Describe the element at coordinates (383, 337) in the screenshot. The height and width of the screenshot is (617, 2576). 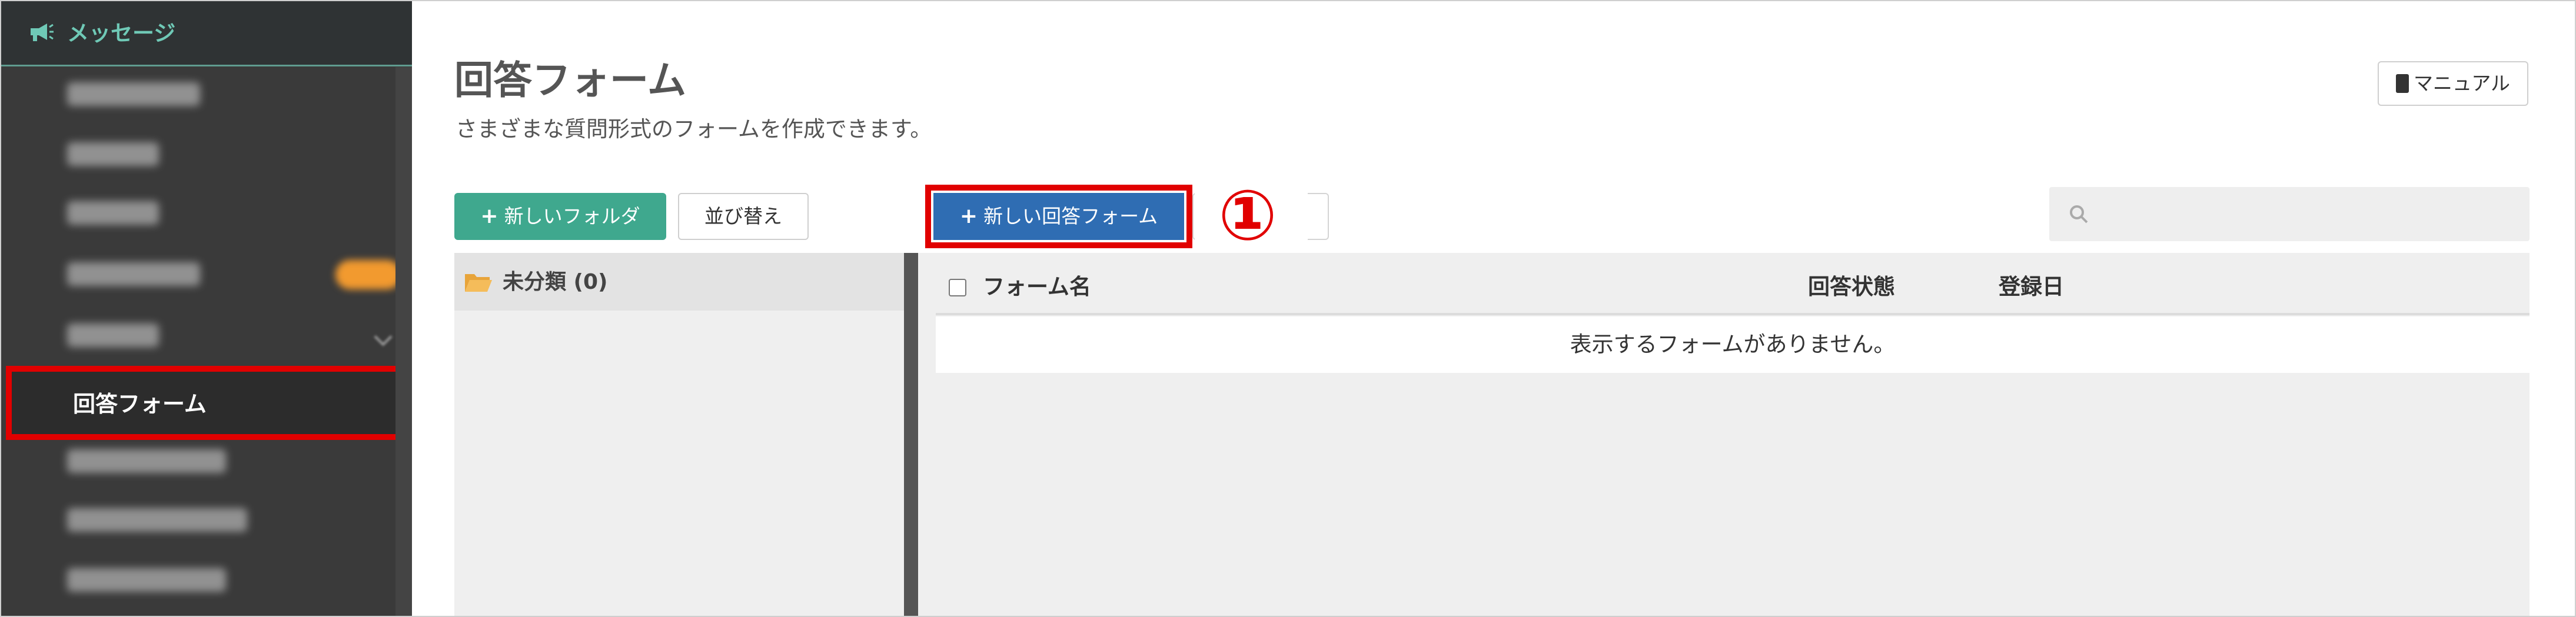
I see `chevron-down-icon` at that location.